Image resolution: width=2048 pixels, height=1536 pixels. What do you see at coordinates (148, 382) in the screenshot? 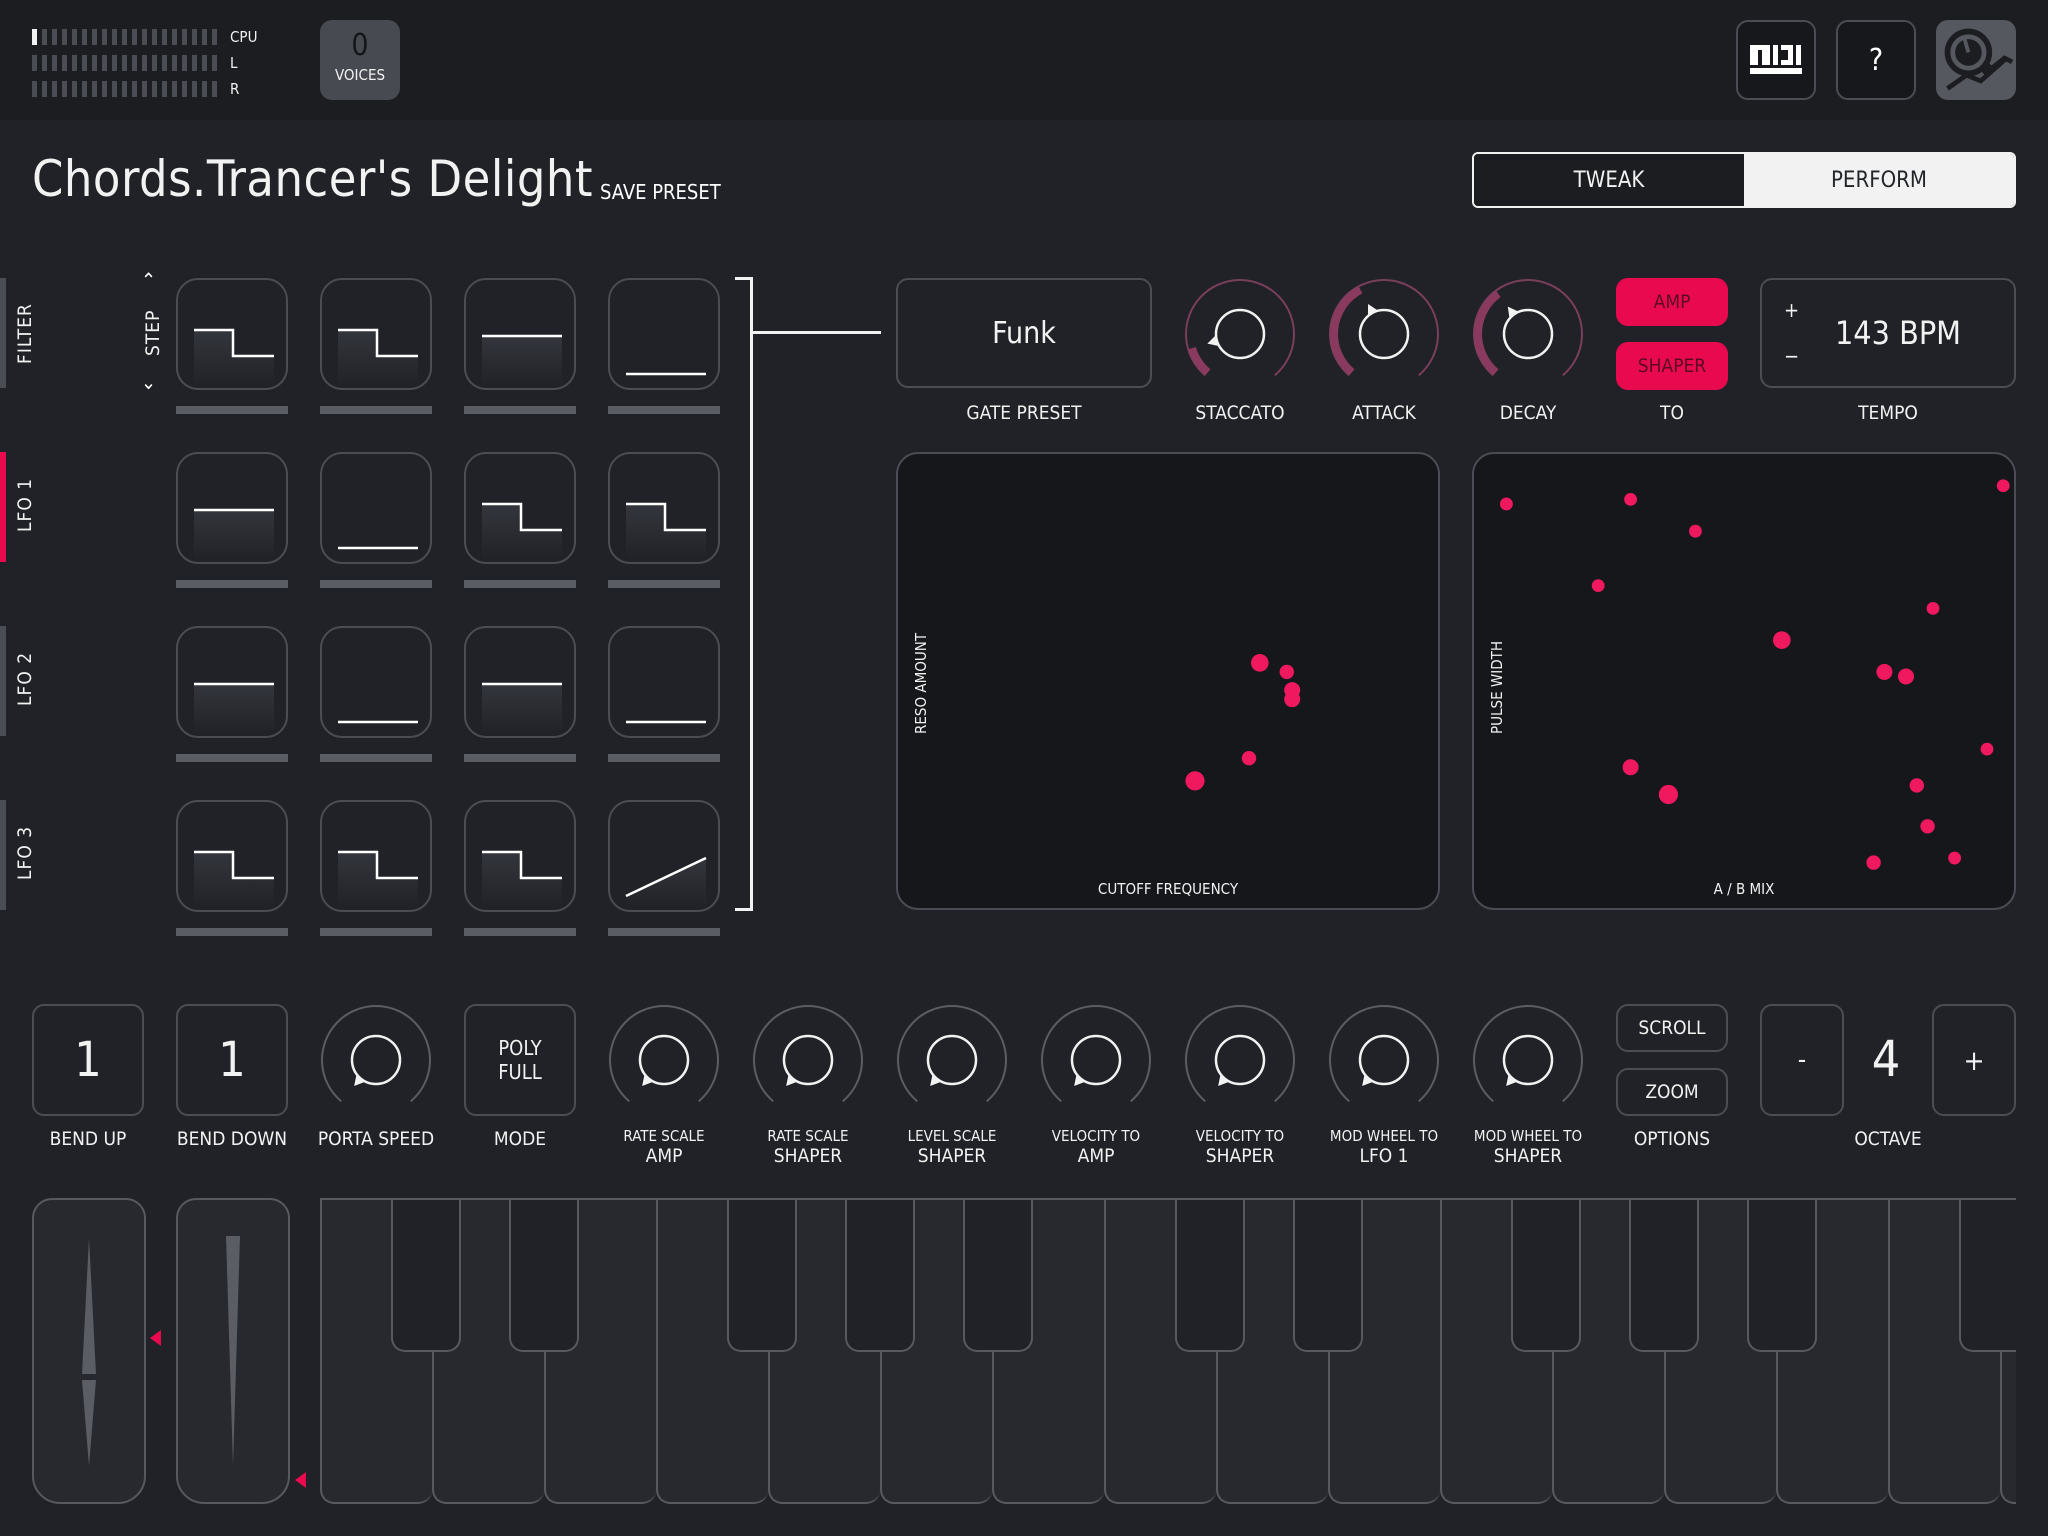
I see `step-down-chevron-icon: ⌄` at bounding box center [148, 382].